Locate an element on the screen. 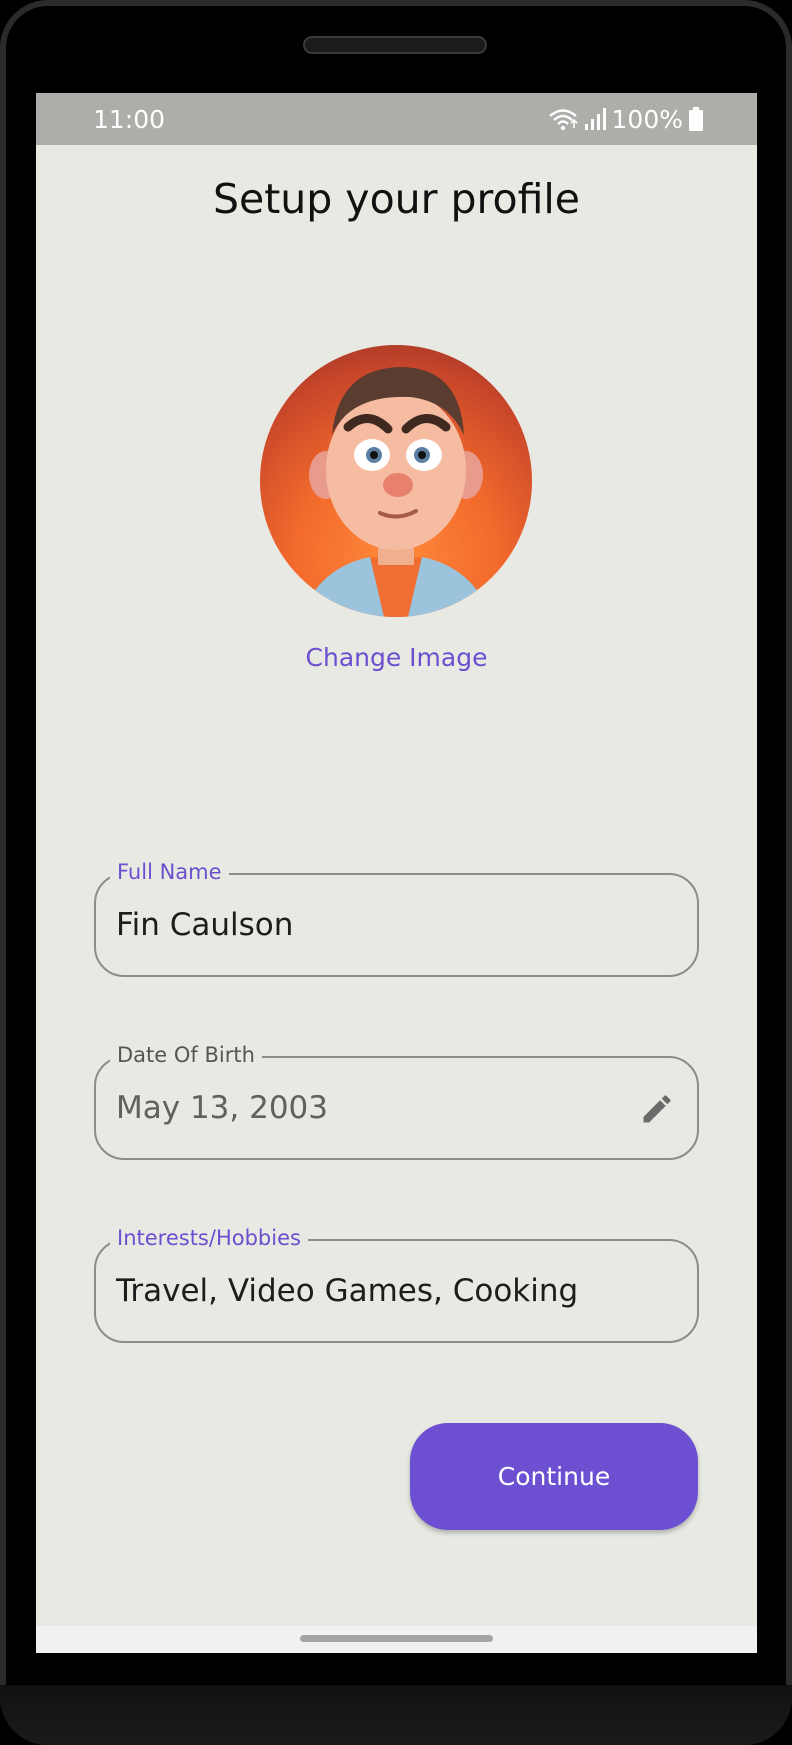 Image resolution: width=792 pixels, height=1745 pixels. phone-speaker is located at coordinates (395, 45).